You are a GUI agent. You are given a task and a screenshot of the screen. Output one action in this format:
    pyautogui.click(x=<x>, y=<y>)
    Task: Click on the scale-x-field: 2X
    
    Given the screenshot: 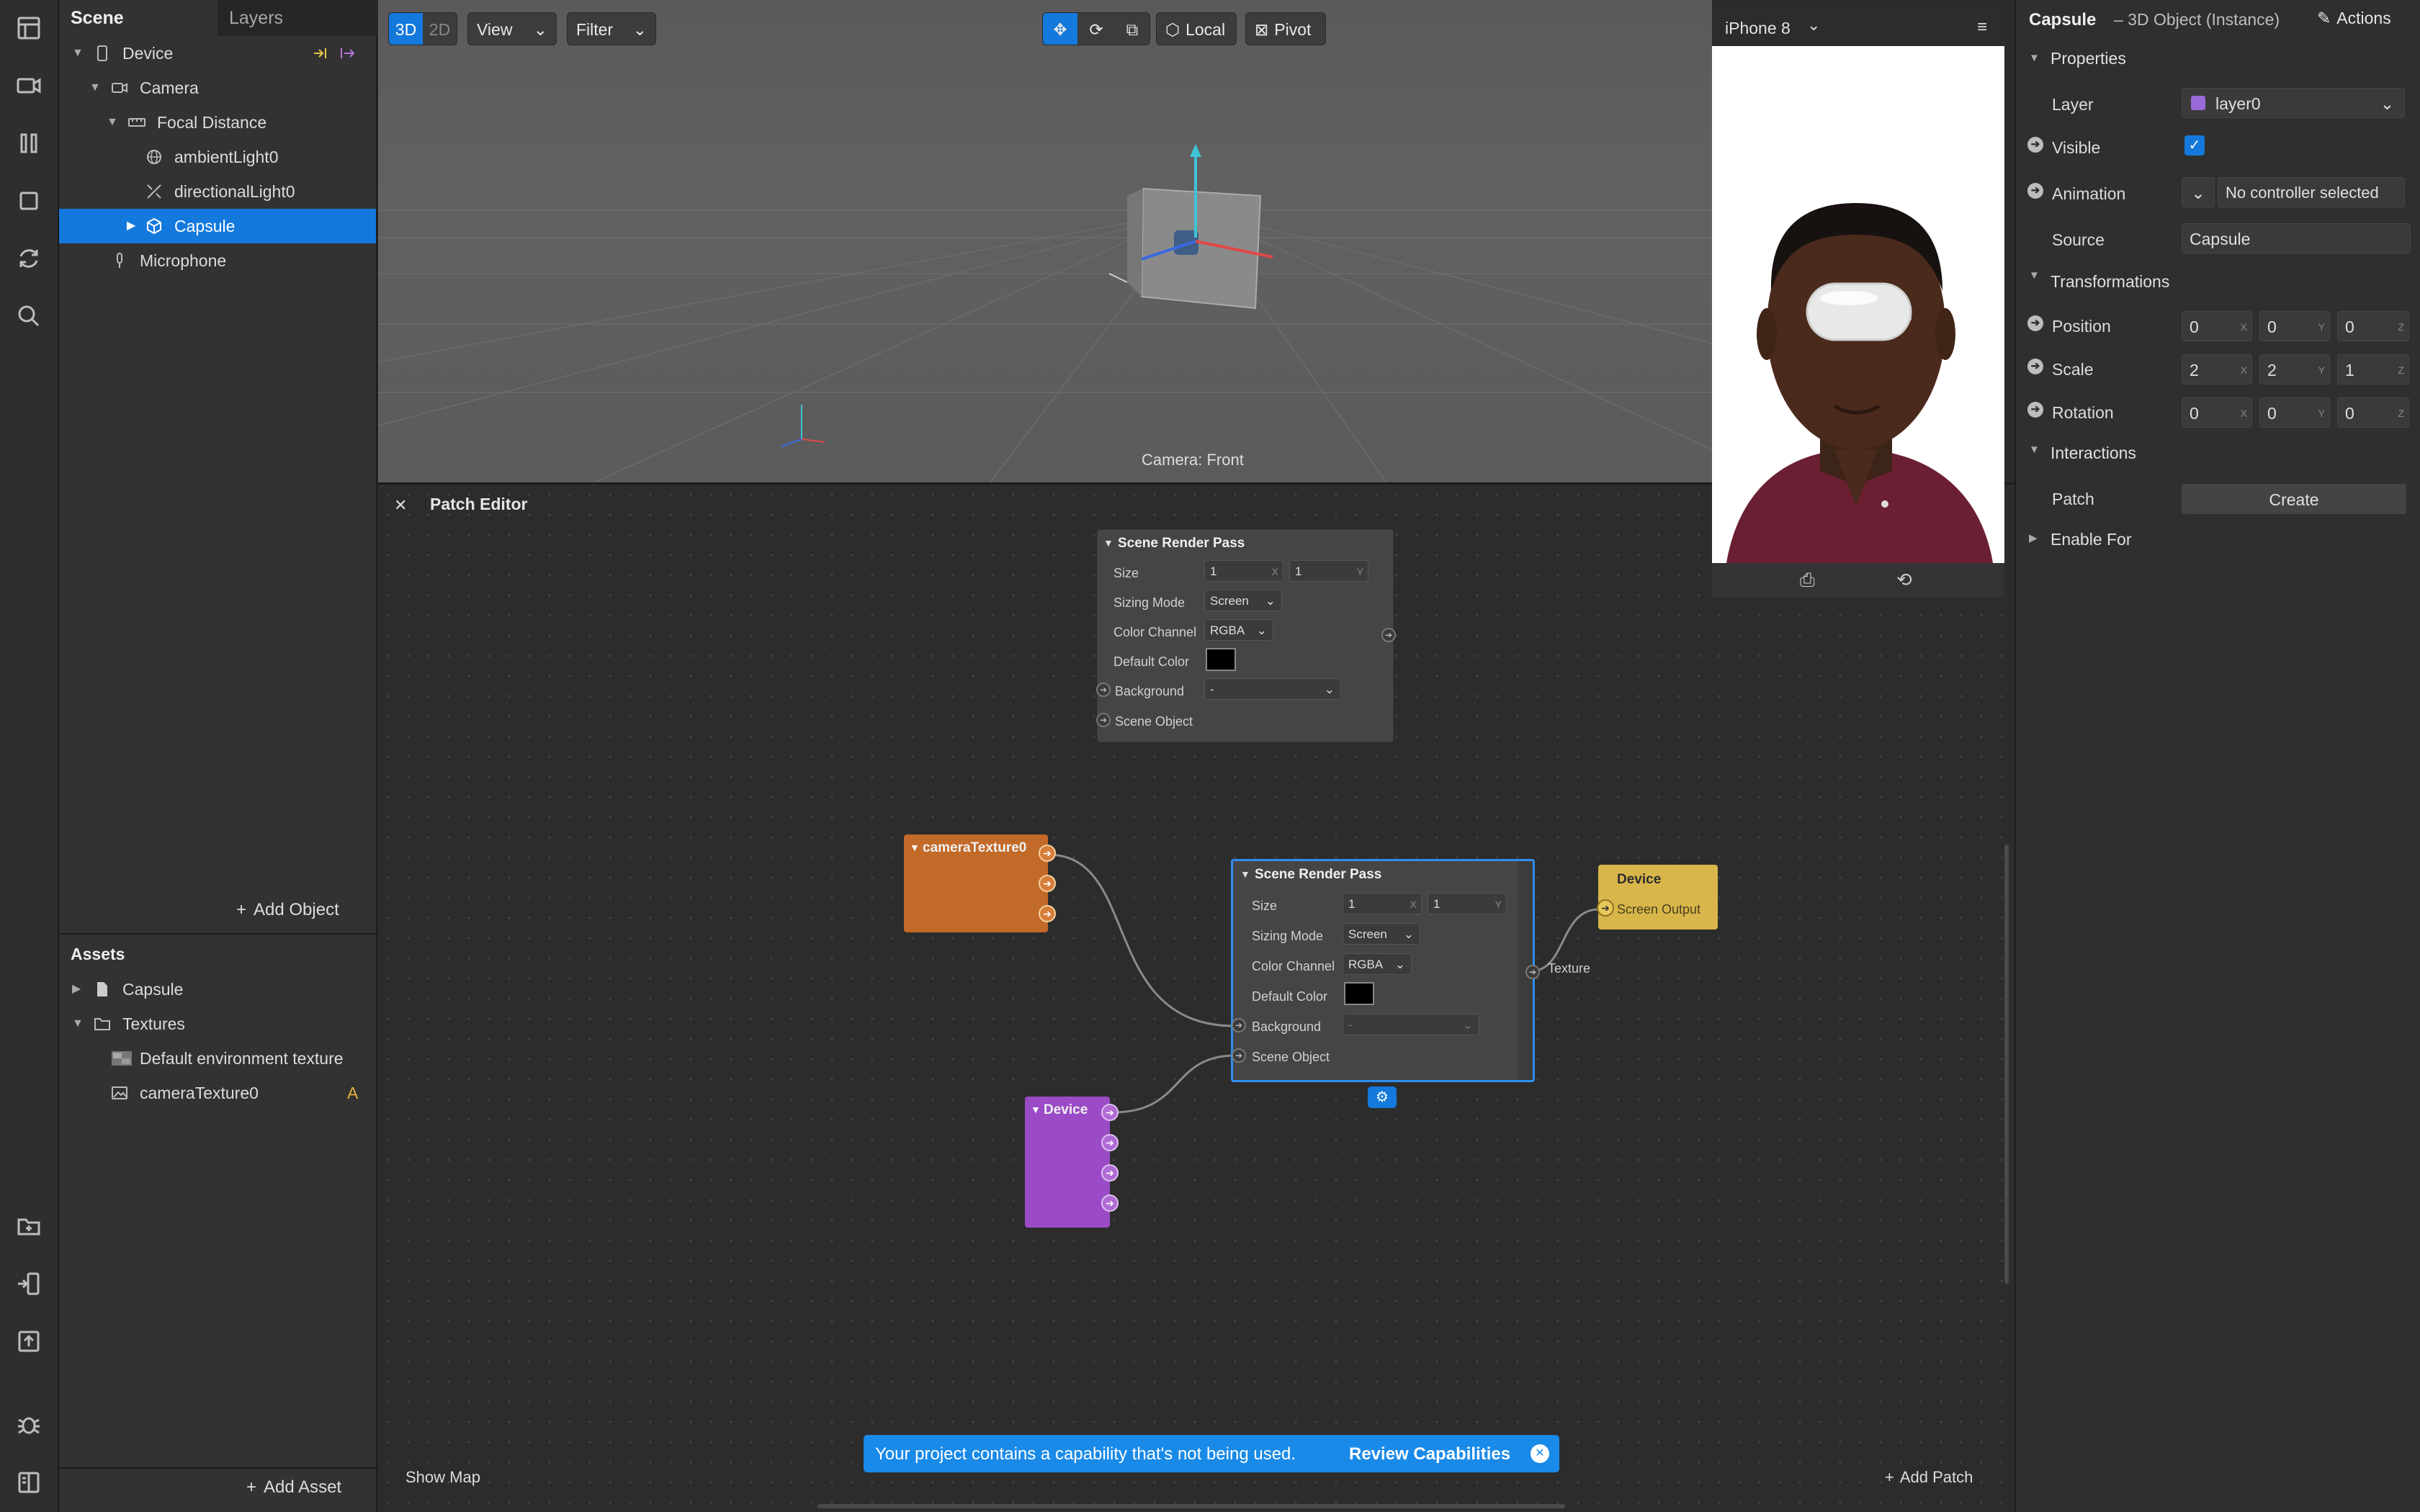 What is the action you would take?
    pyautogui.click(x=2217, y=369)
    